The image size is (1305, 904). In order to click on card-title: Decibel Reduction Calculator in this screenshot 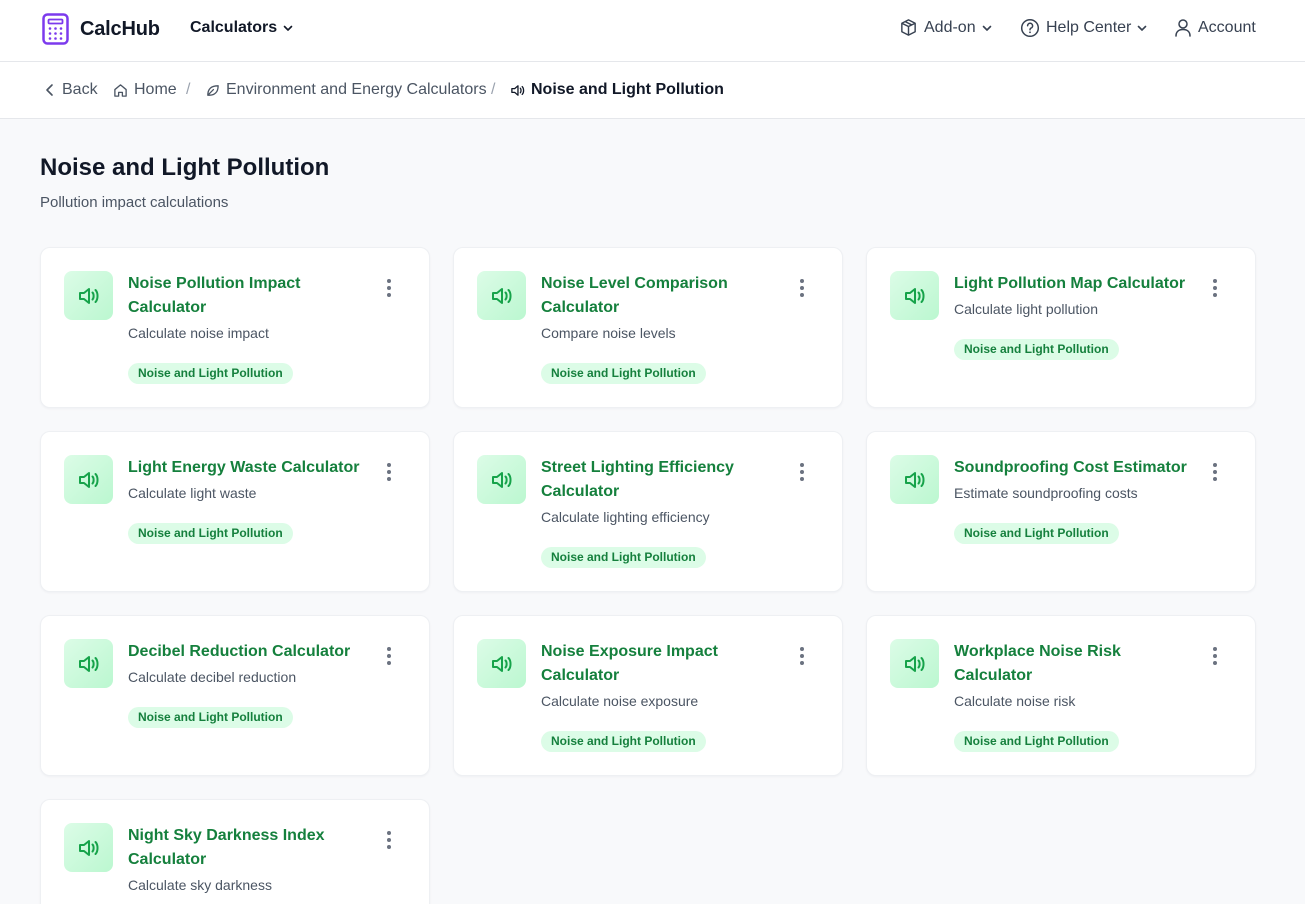, I will do `click(248, 652)`.